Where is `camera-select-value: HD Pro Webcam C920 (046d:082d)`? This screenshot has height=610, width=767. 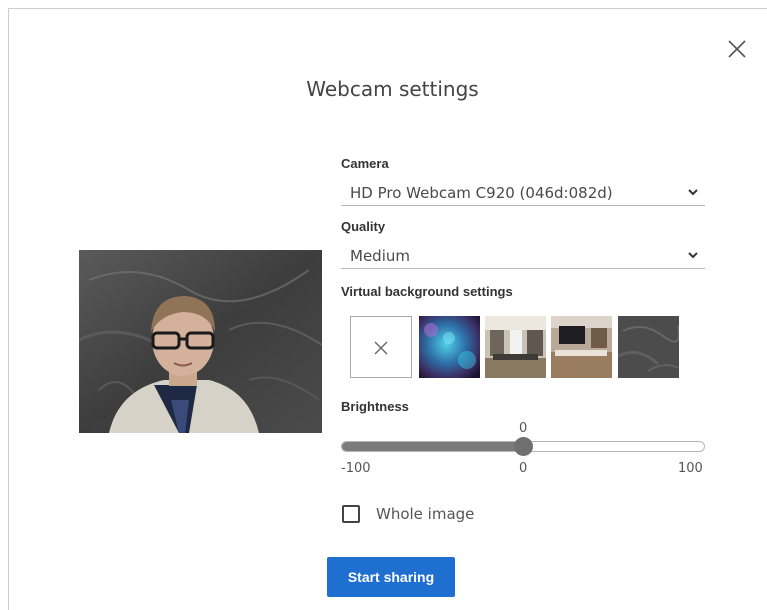 camera-select-value: HD Pro Webcam C920 (046d:082d) is located at coordinates (481, 193).